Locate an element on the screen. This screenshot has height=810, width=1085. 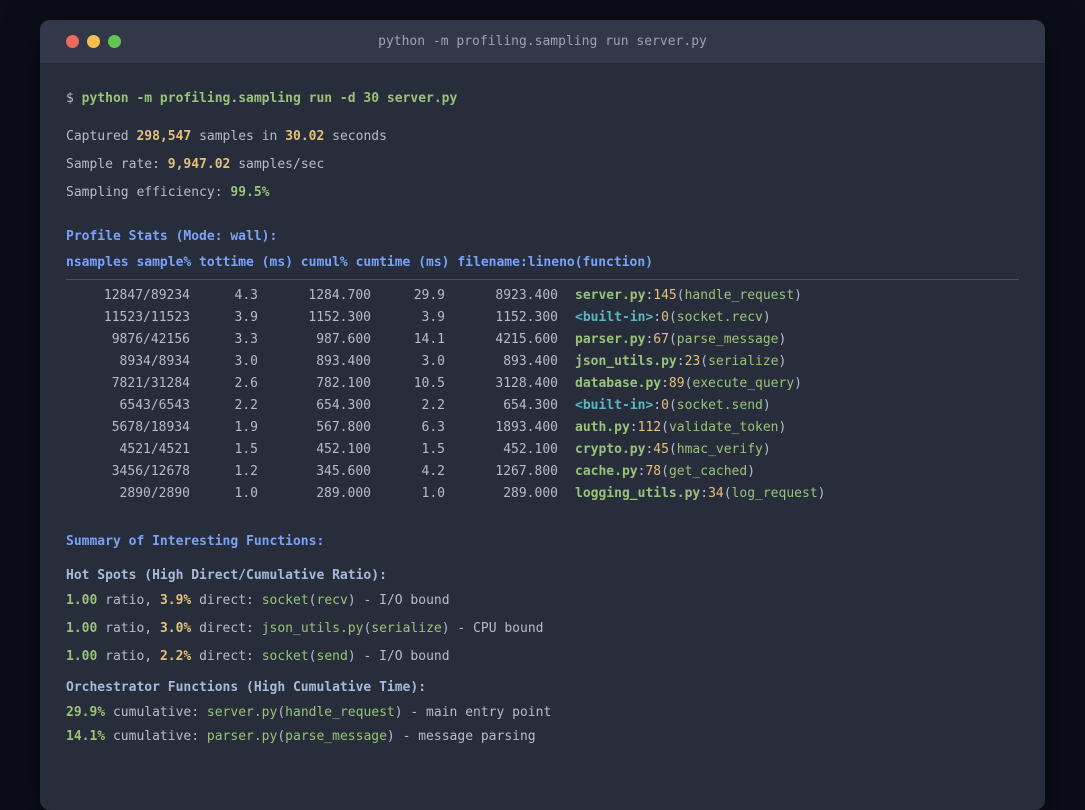
cumul-pct-cell: 6.3 is located at coordinates (433, 427).